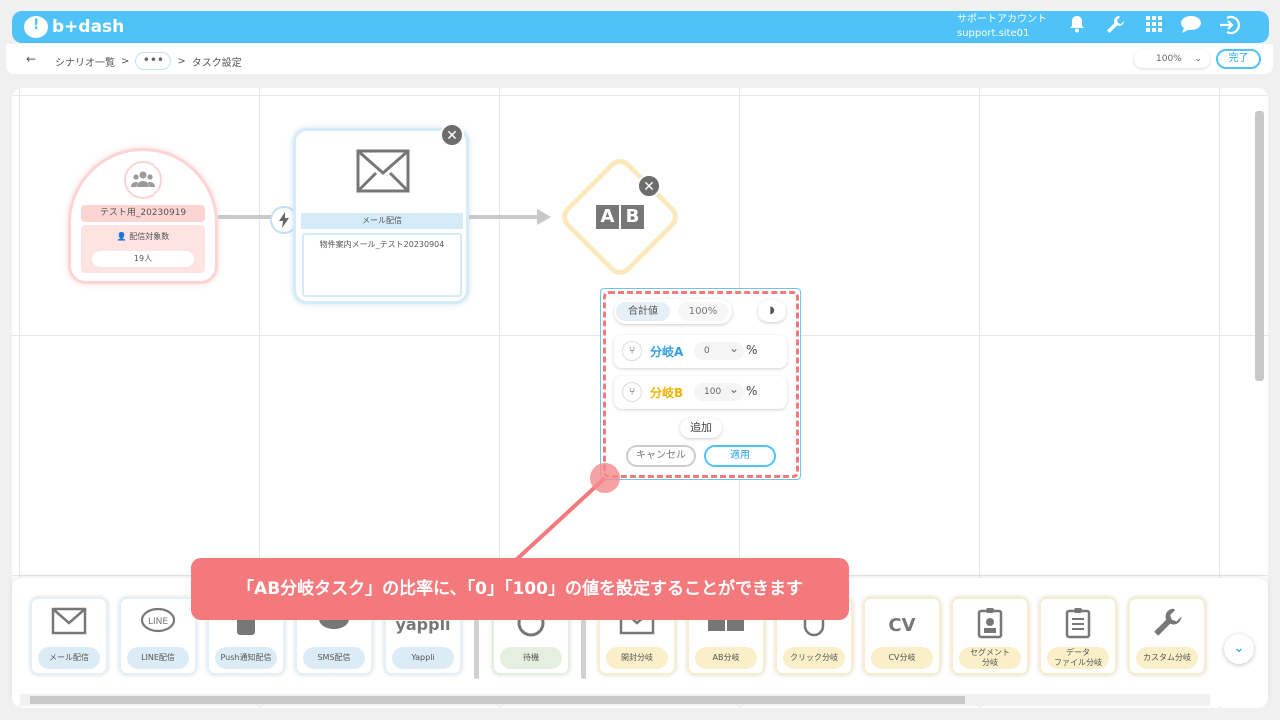  What do you see at coordinates (632, 217) in the screenshot?
I see `ab-icon-b: B` at bounding box center [632, 217].